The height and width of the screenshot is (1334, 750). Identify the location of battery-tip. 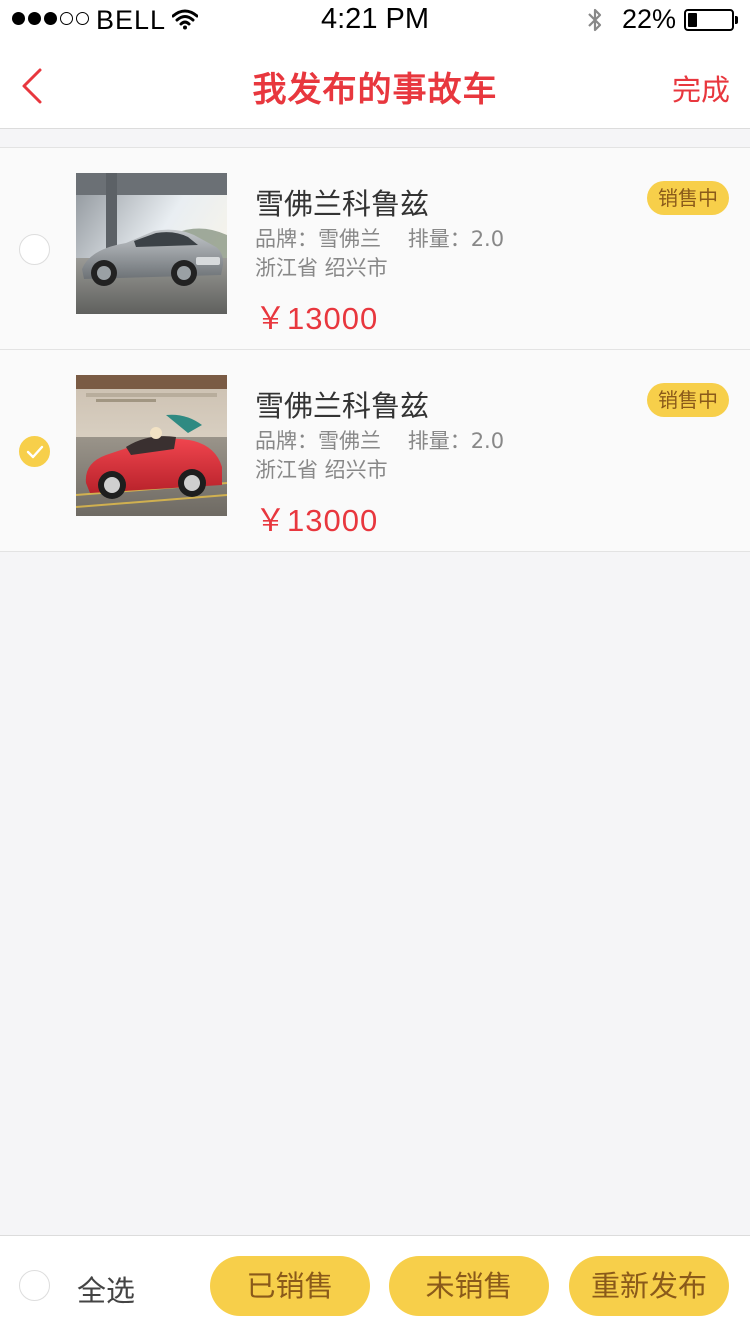
(736, 20).